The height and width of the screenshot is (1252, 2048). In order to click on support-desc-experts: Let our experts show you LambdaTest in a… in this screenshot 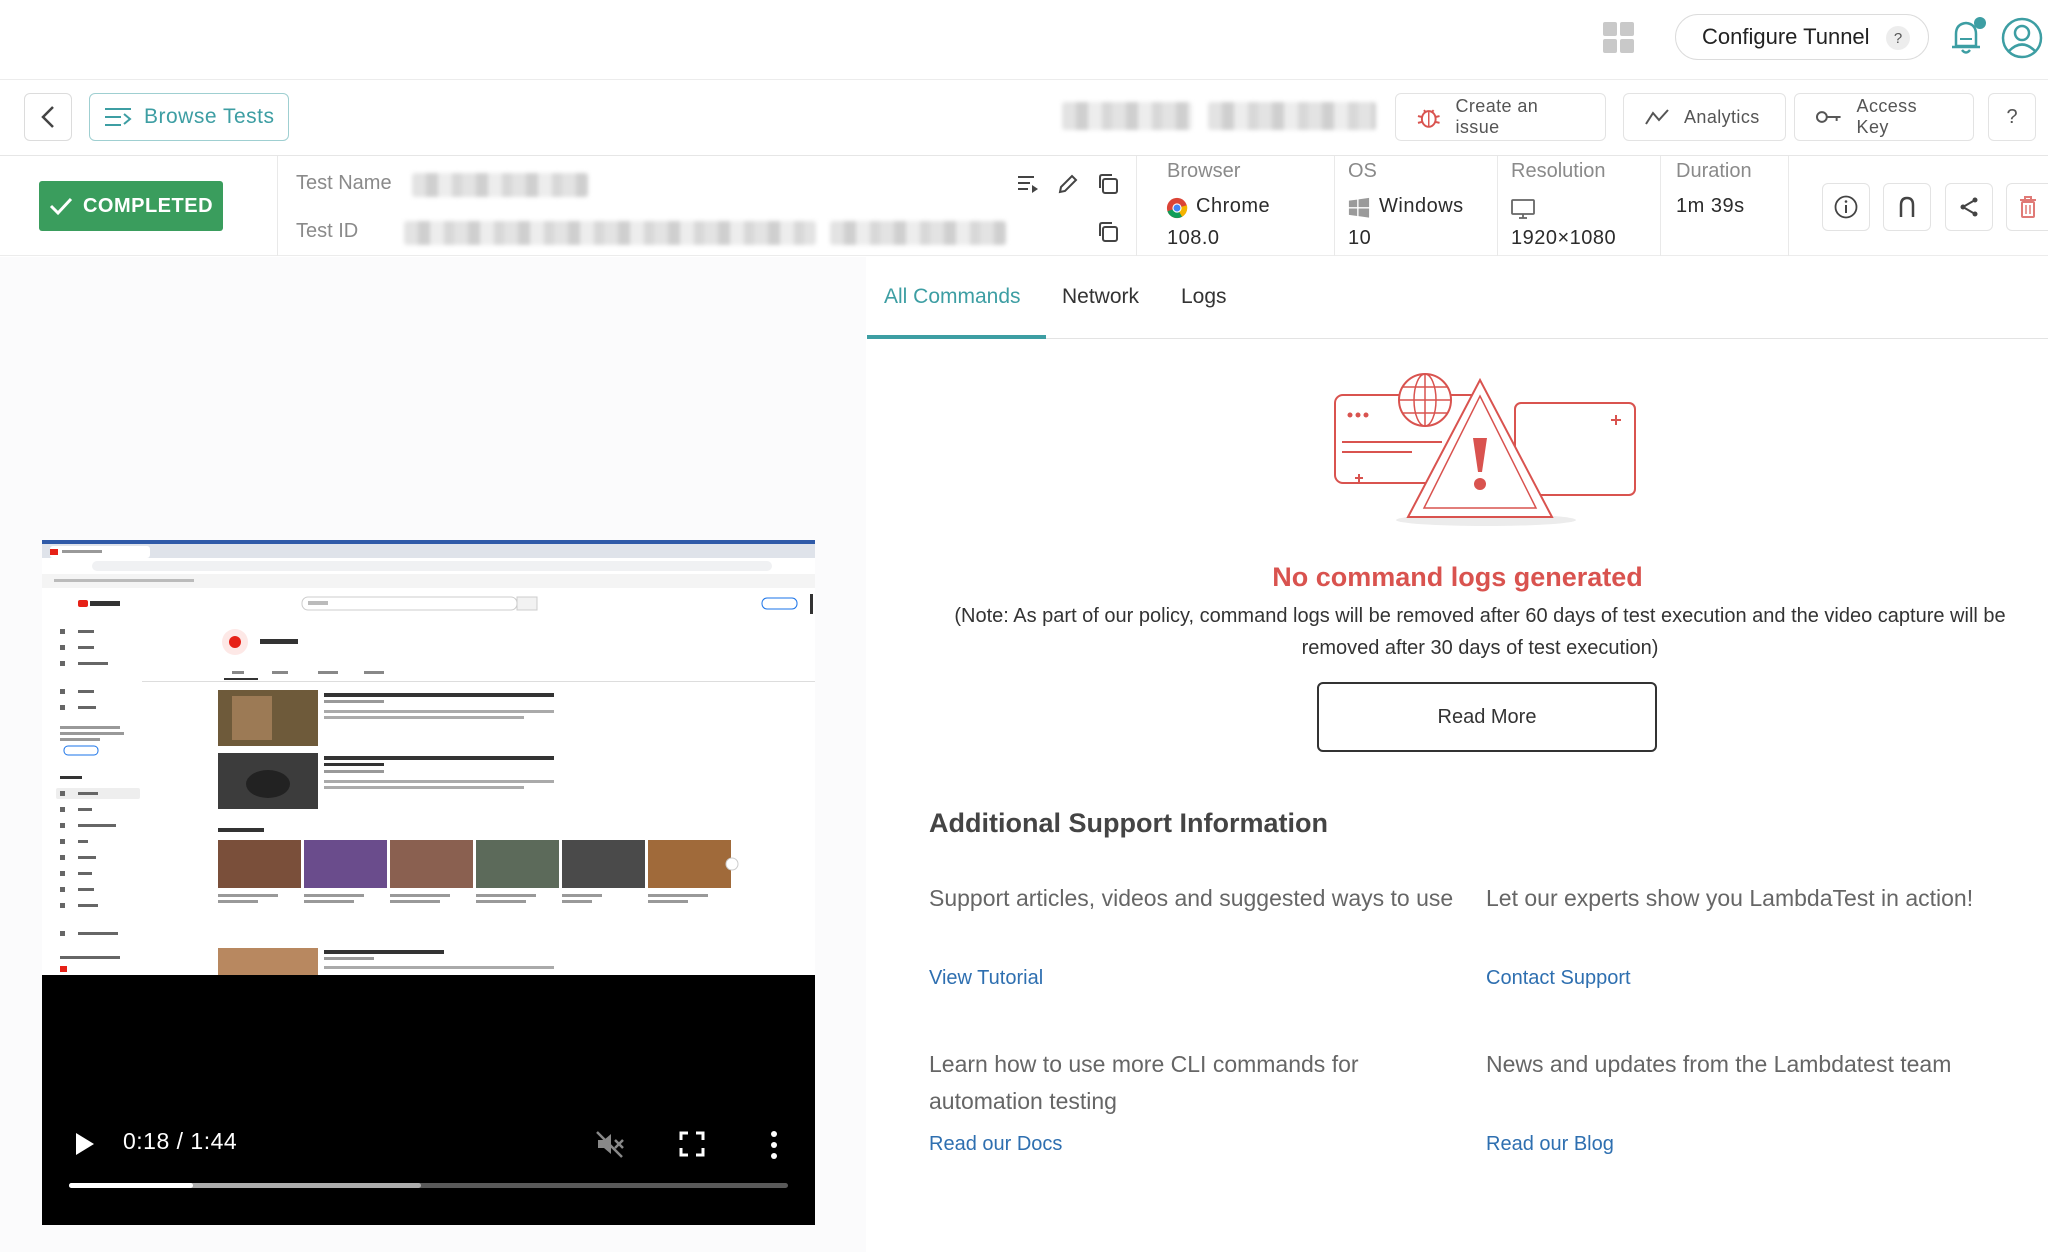, I will do `click(1730, 898)`.